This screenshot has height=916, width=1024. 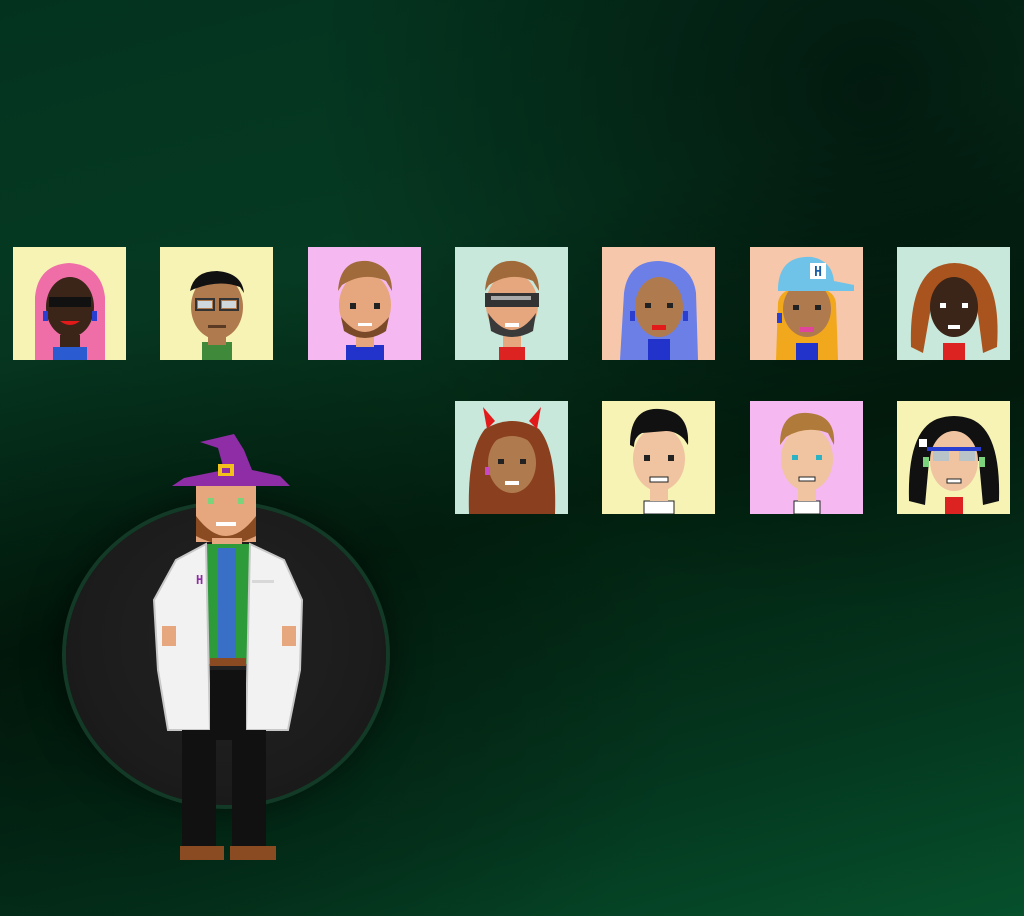 I want to click on avatar-bearded-man, so click(x=364, y=303).